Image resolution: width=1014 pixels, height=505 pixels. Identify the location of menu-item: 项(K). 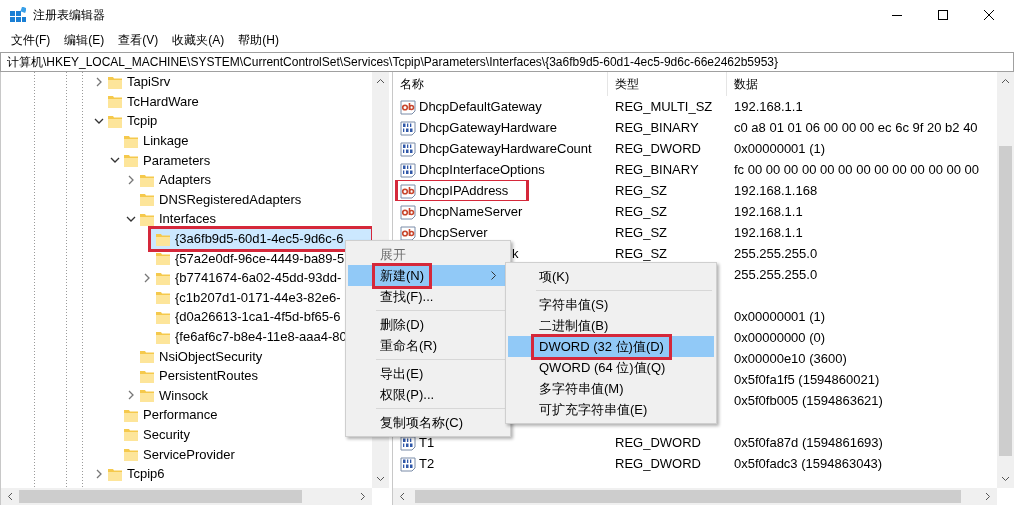
(611, 276).